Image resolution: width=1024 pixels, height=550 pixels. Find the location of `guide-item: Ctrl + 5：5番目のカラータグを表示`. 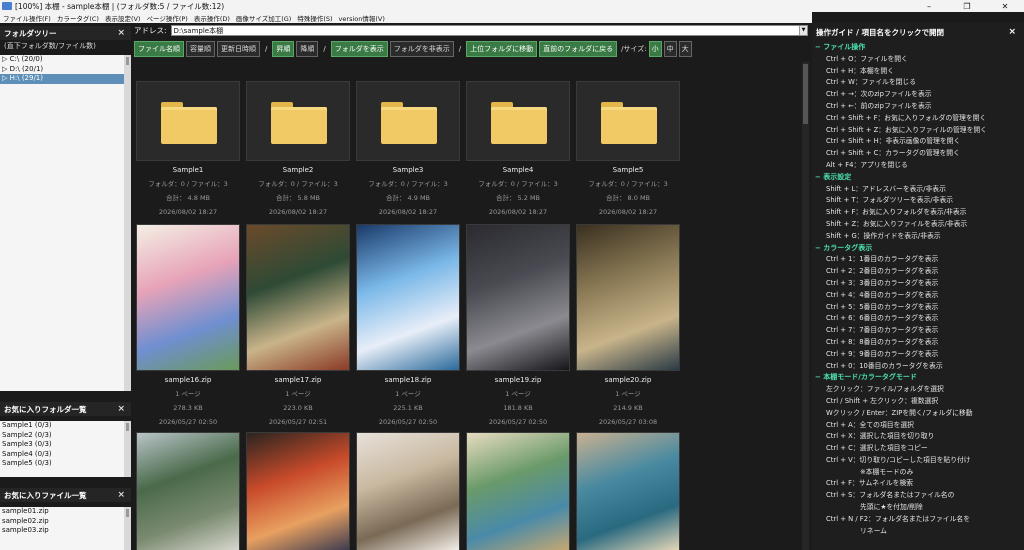

guide-item: Ctrl + 5：5番目のカラータグを表示 is located at coordinates (882, 306).